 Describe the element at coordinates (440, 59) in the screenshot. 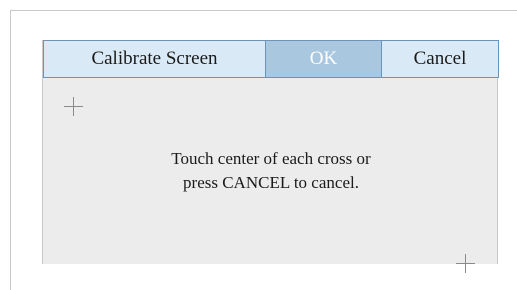

I see `cancel-button: Cancel` at that location.